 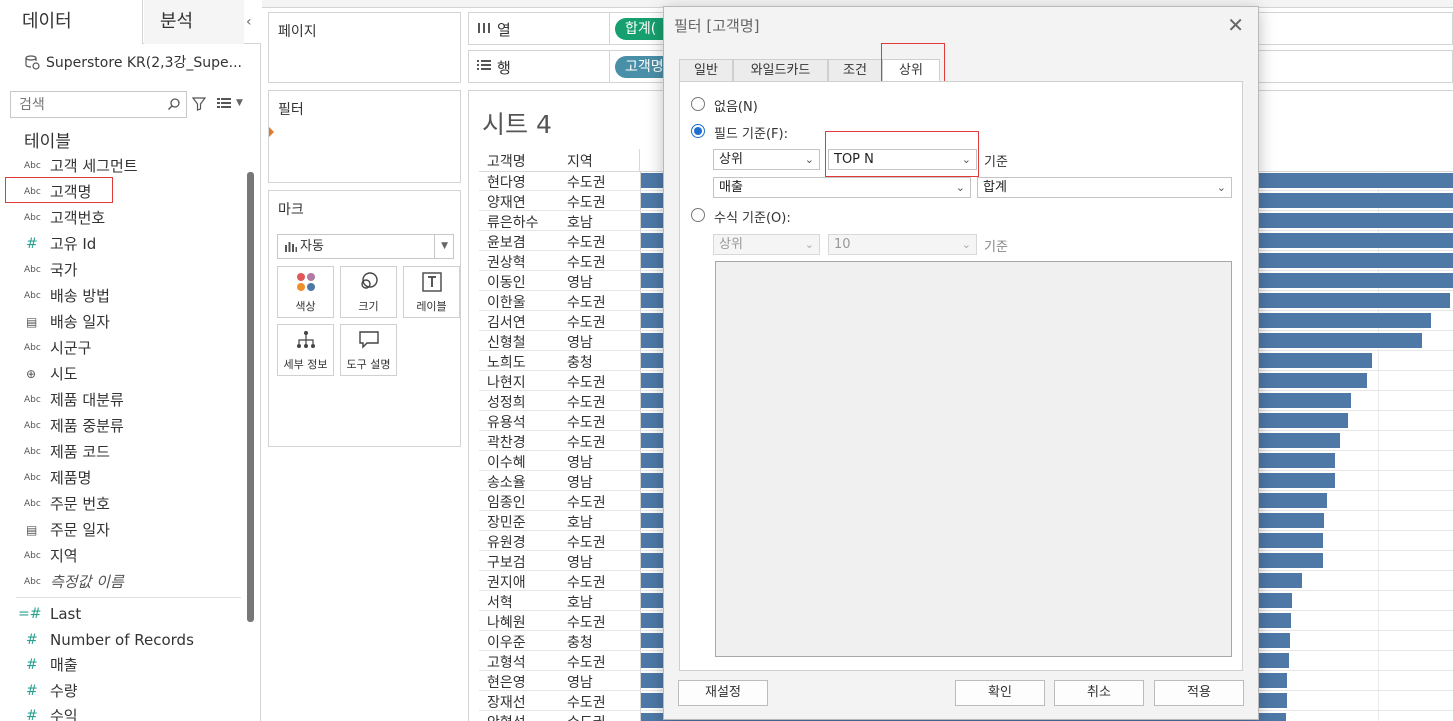 I want to click on tooltip-button: 도구 설명, so click(x=368, y=350).